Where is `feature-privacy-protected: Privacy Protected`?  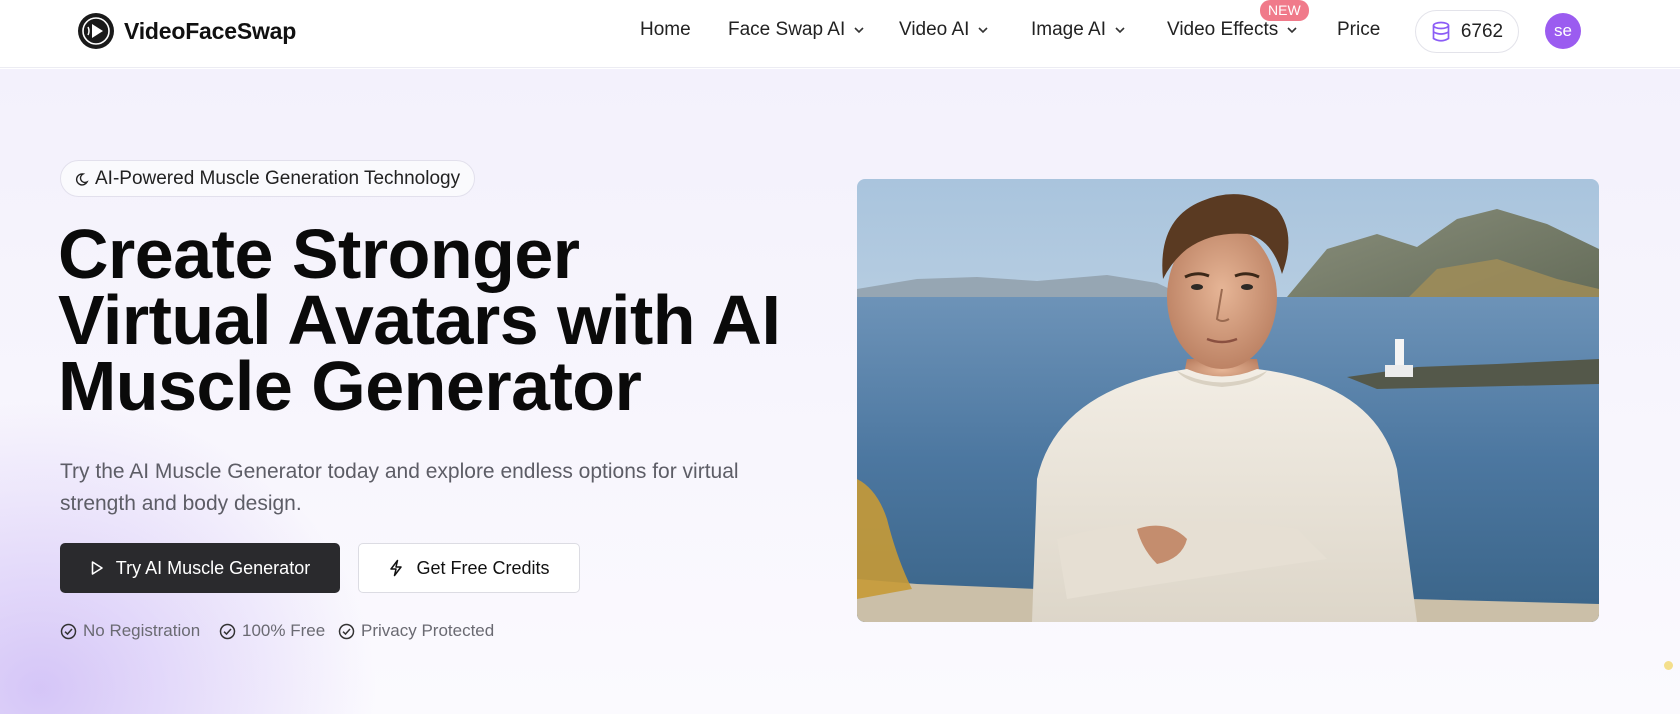
feature-privacy-protected: Privacy Protected is located at coordinates (416, 631).